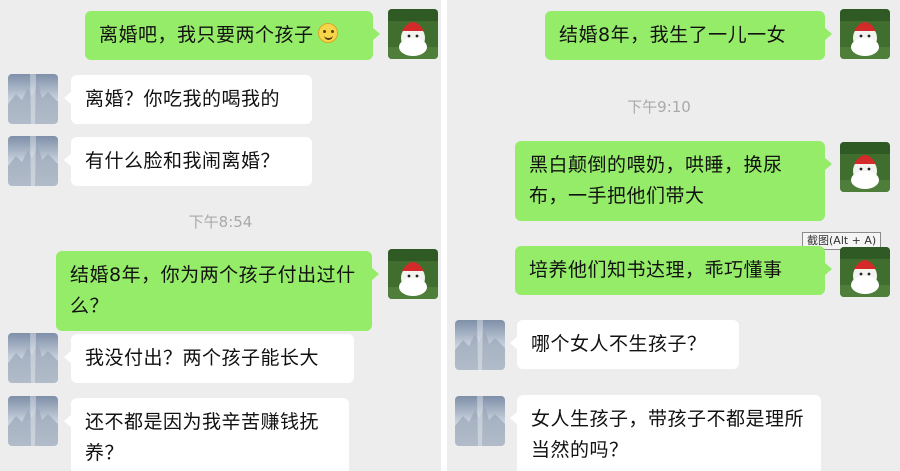 This screenshot has height=471, width=900. Describe the element at coordinates (656, 270) in the screenshot. I see `message-text: 培养他们知书达理，乖巧懂事` at that location.